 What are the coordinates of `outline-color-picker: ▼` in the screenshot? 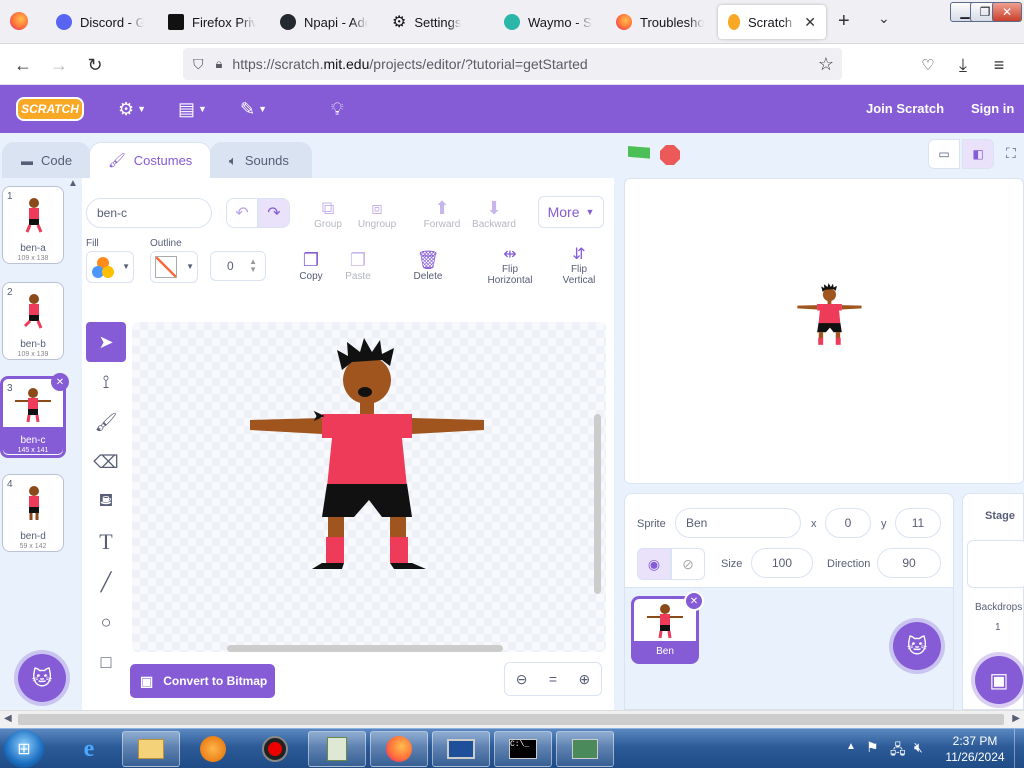 It's located at (174, 267).